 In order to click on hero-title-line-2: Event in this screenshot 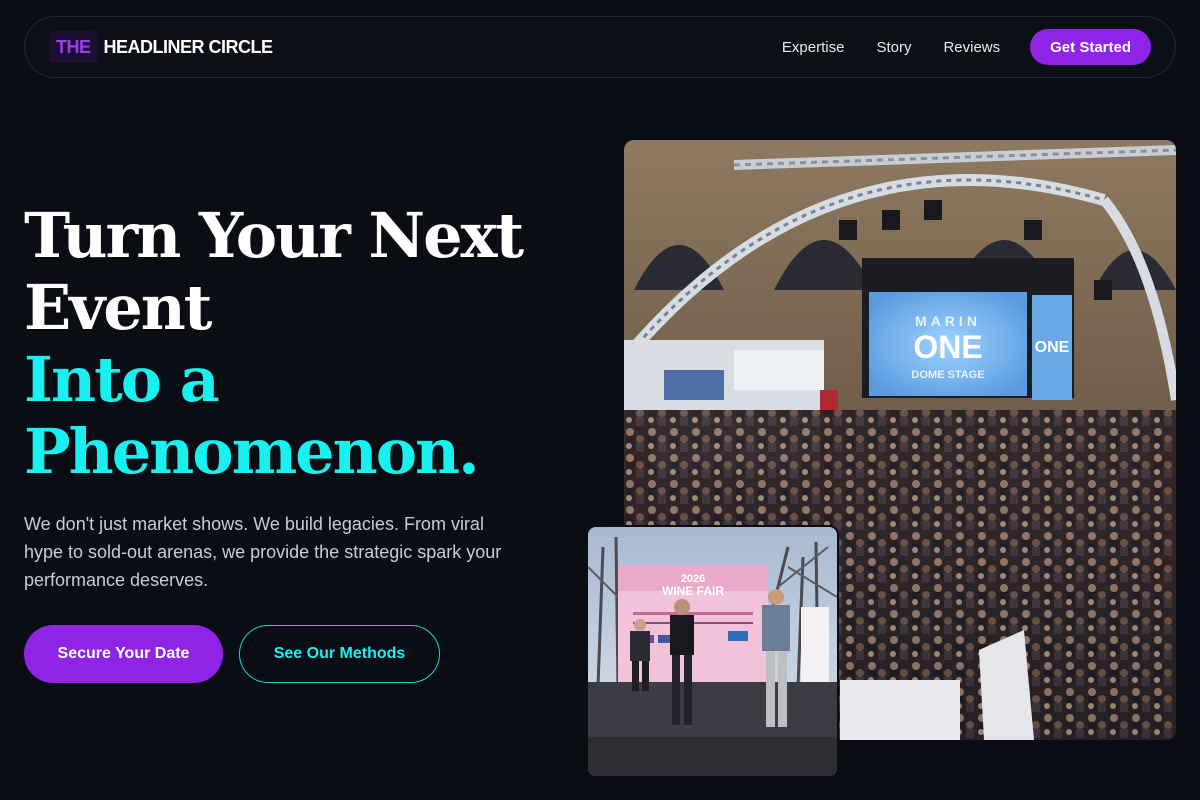, I will do `click(118, 307)`.